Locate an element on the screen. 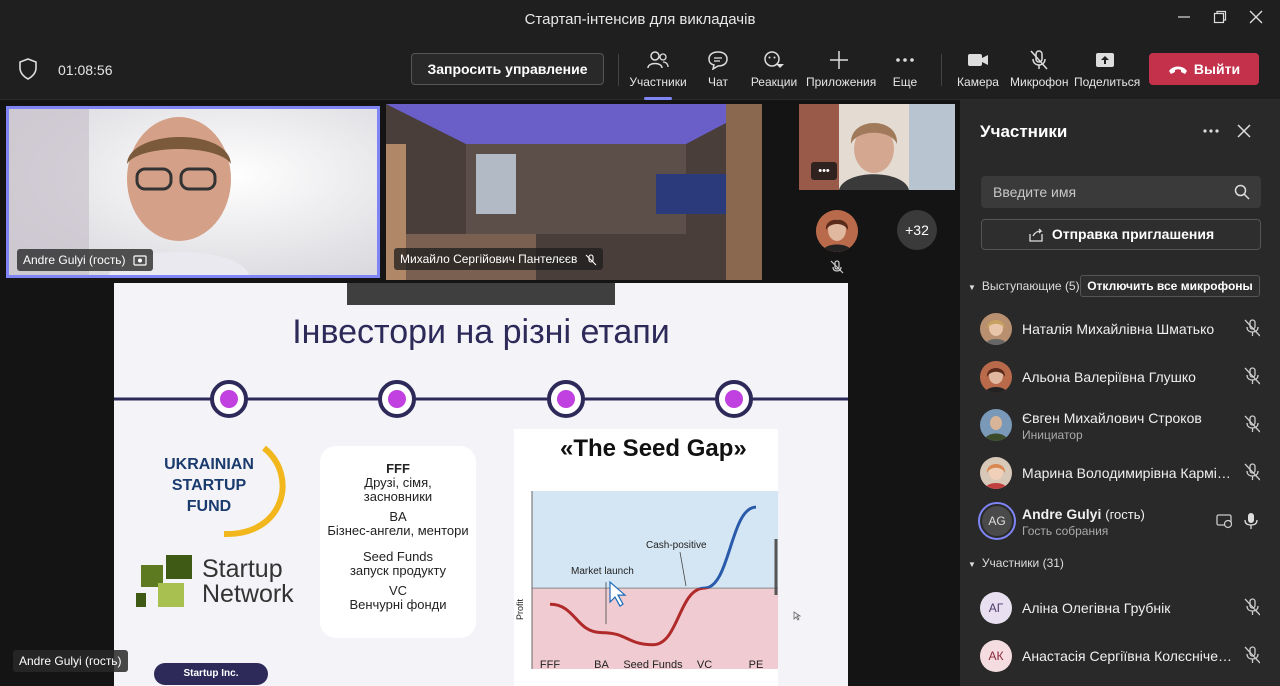 The width and height of the screenshot is (1280, 686). share-button: Поделиться is located at coordinates (1107, 71).